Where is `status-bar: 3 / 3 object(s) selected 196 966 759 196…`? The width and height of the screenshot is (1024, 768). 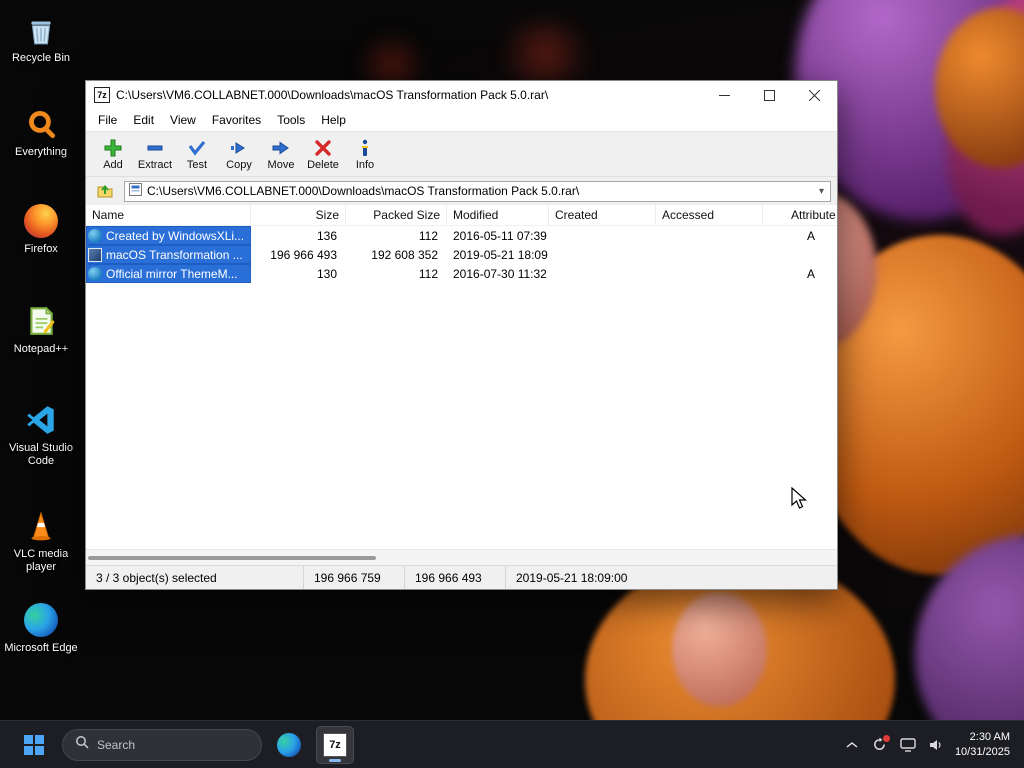 status-bar: 3 / 3 object(s) selected 196 966 759 196… is located at coordinates (461, 577).